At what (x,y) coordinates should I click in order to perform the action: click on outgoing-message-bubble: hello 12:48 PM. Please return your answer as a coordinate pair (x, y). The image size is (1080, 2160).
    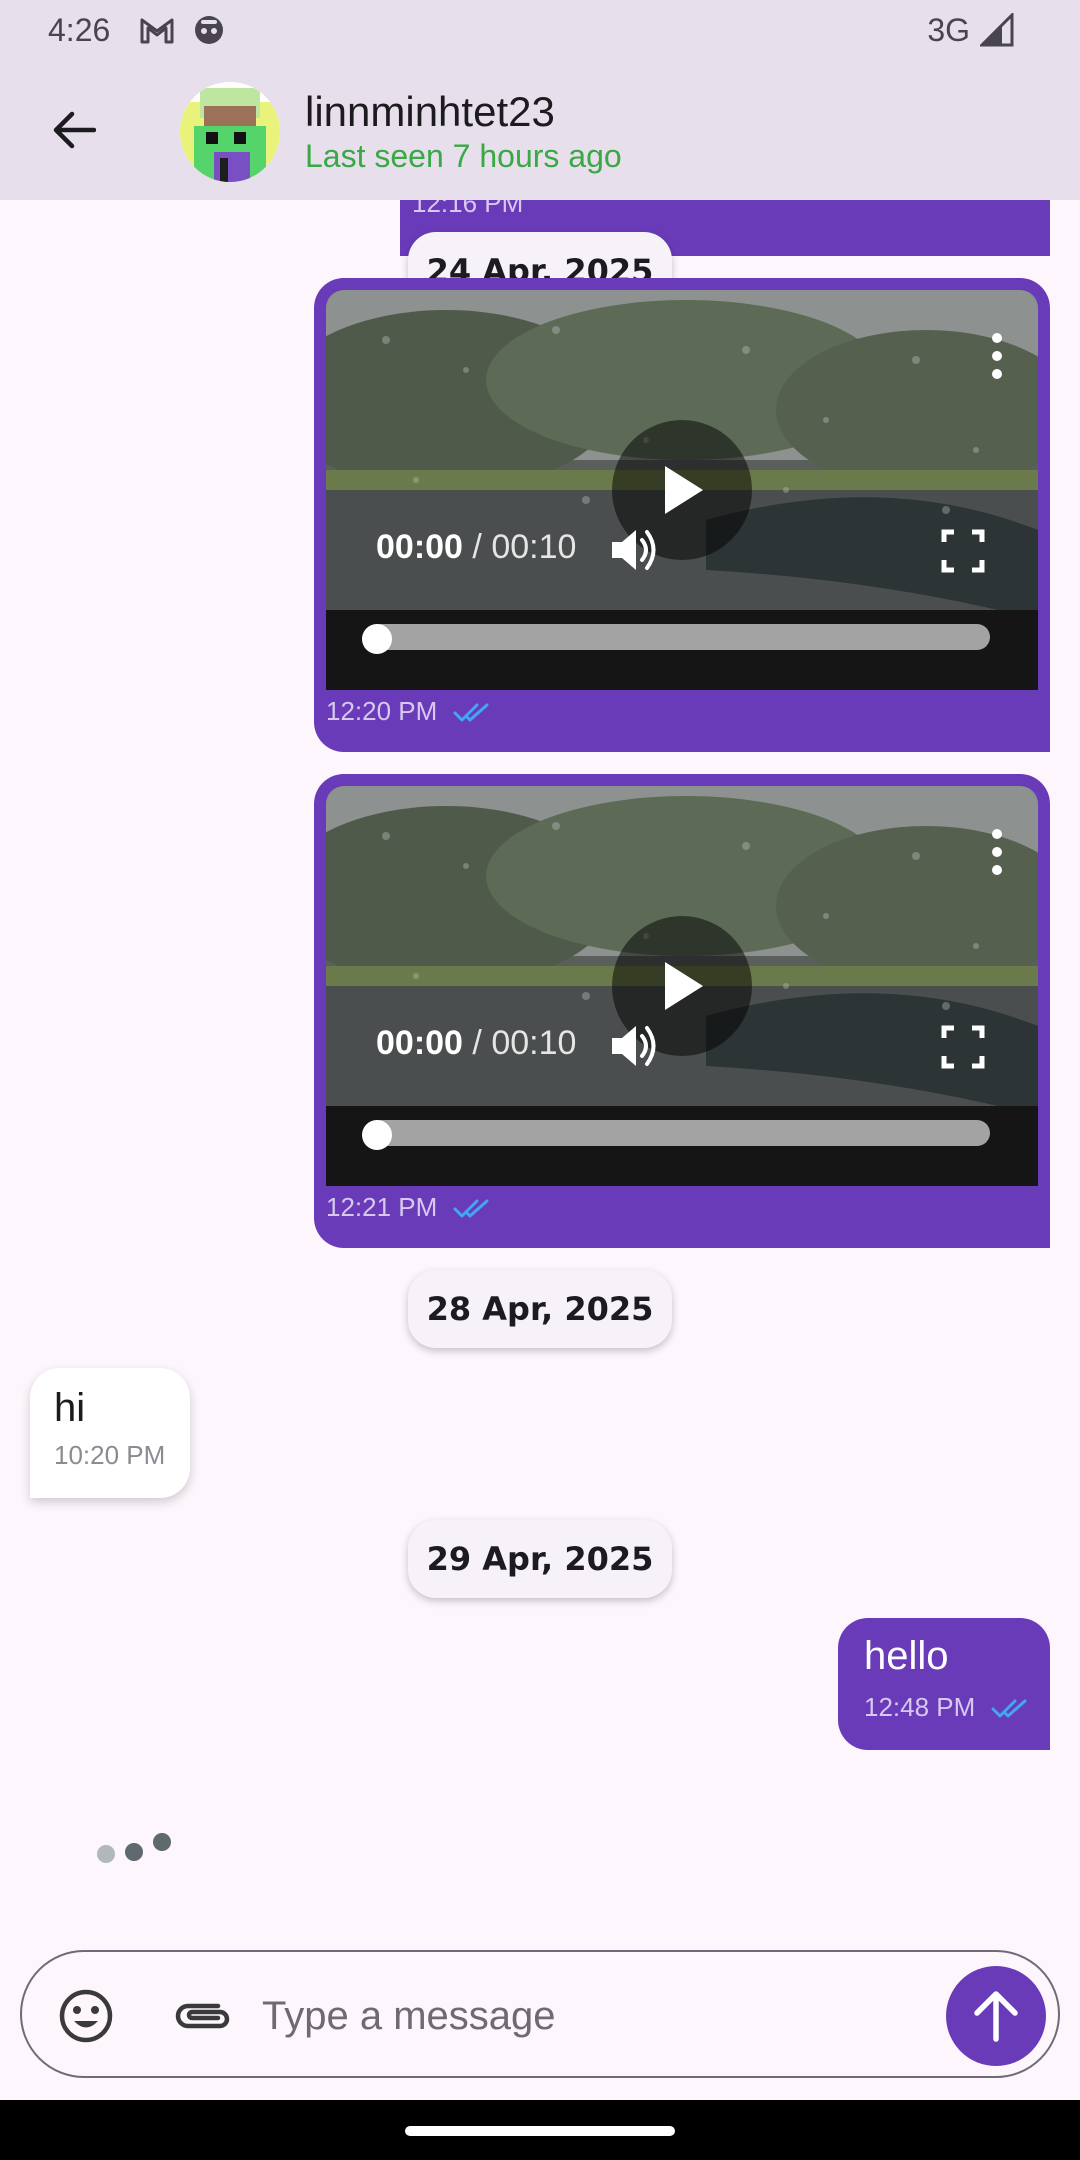
    Looking at the image, I should click on (944, 1684).